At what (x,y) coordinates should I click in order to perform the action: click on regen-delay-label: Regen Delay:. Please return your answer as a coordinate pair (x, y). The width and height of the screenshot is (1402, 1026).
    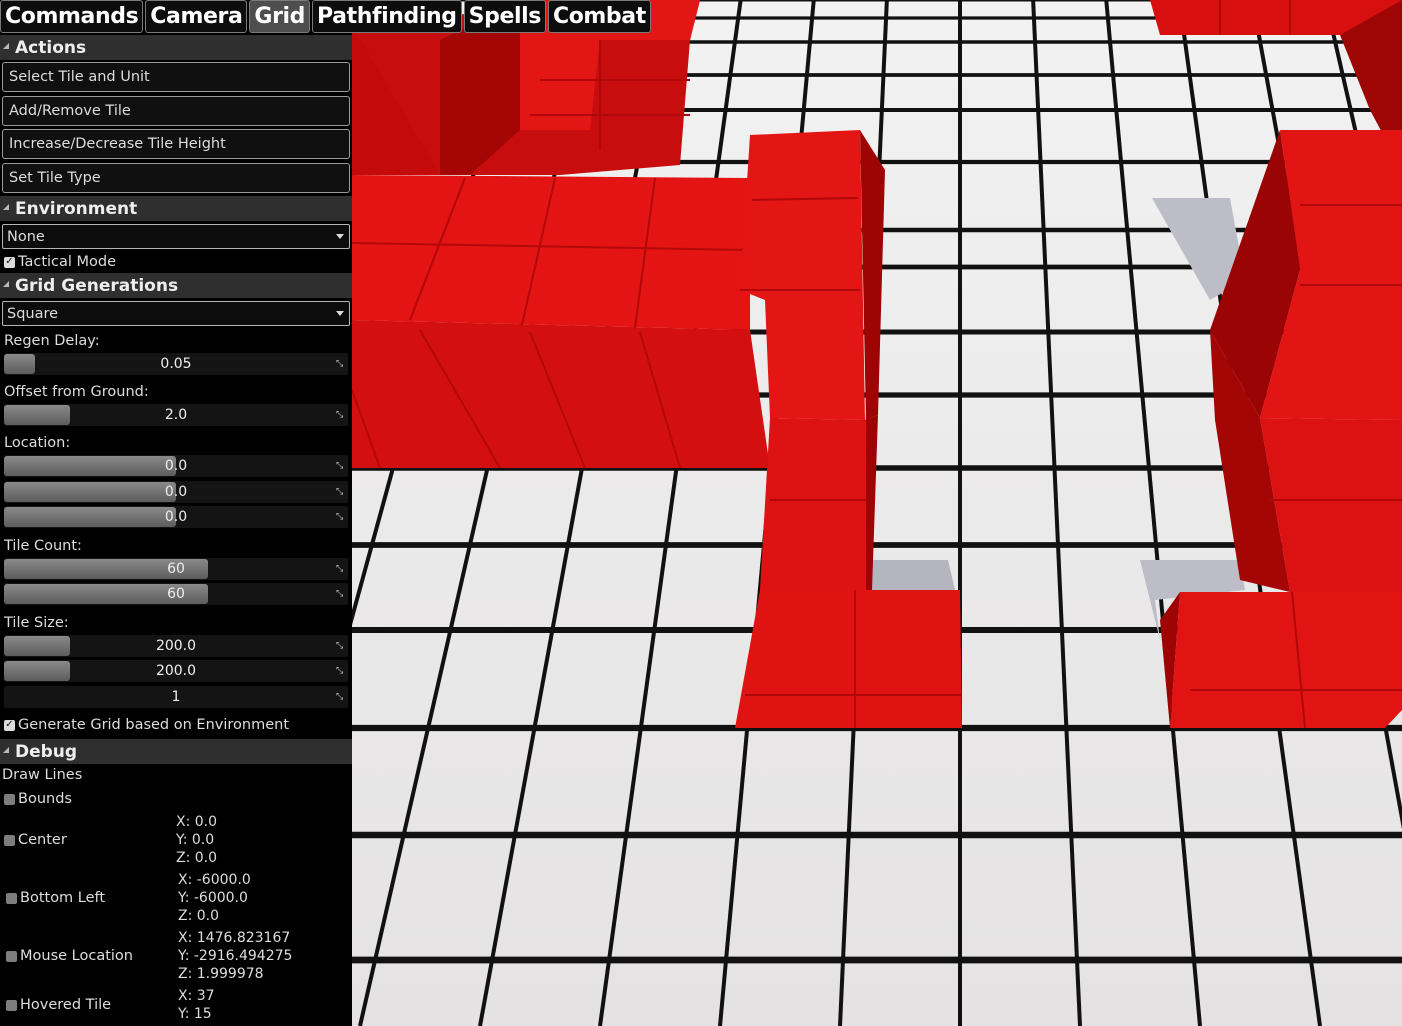
    Looking at the image, I should click on (52, 341).